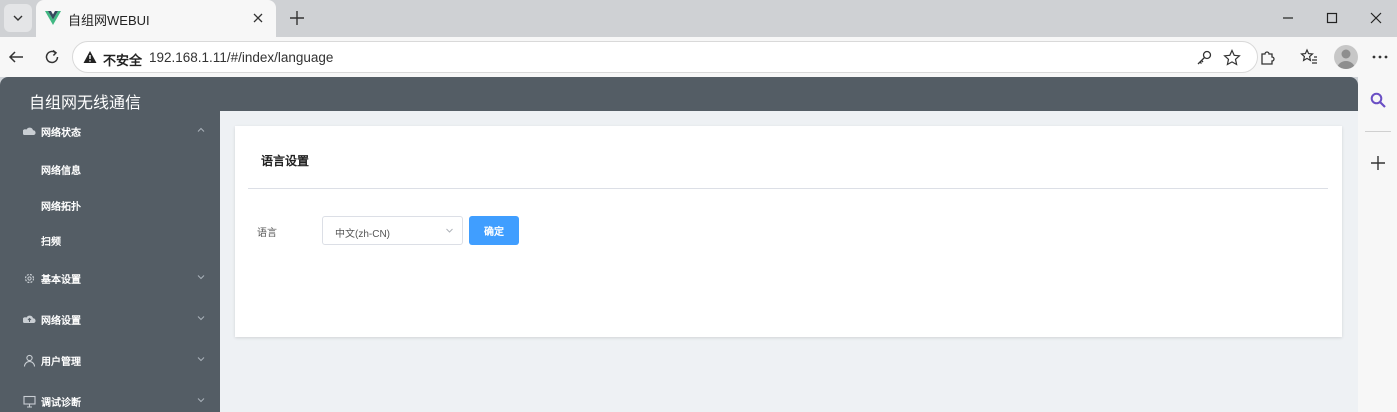 The height and width of the screenshot is (412, 1397). What do you see at coordinates (85, 103) in the screenshot?
I see `app-title: 自组网无线通信` at bounding box center [85, 103].